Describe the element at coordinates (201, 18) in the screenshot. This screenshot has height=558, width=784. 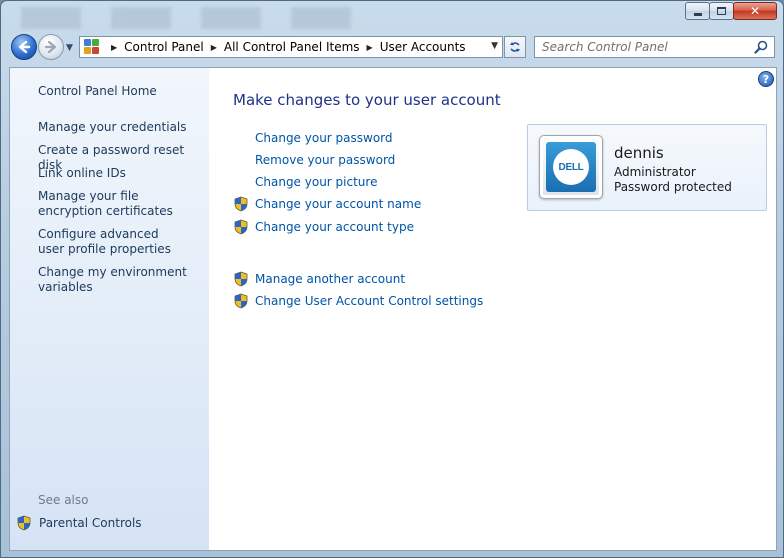
I see `background-window-ghost` at that location.